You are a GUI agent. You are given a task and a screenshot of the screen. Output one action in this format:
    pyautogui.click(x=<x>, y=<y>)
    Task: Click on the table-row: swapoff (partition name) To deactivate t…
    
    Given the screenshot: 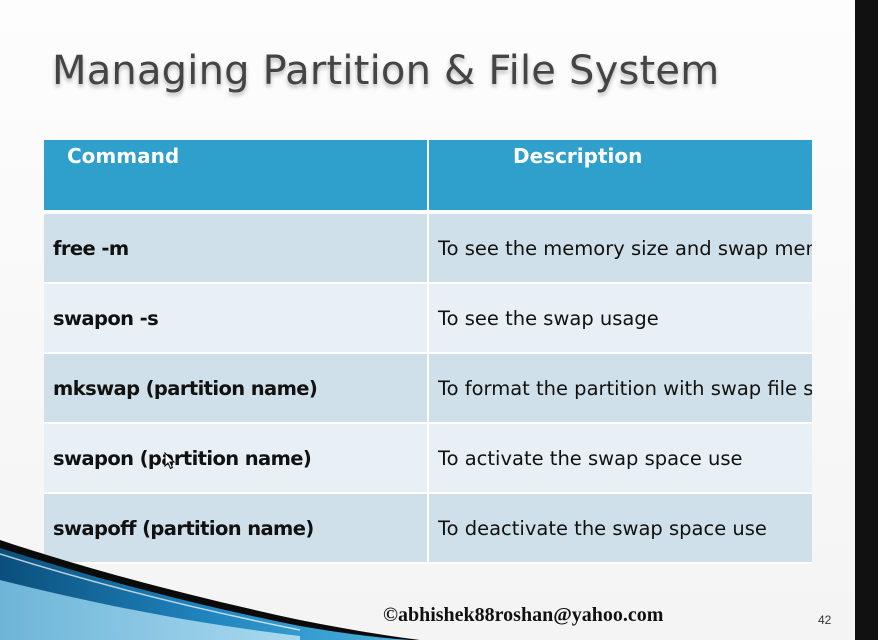 What is the action you would take?
    pyautogui.click(x=428, y=528)
    